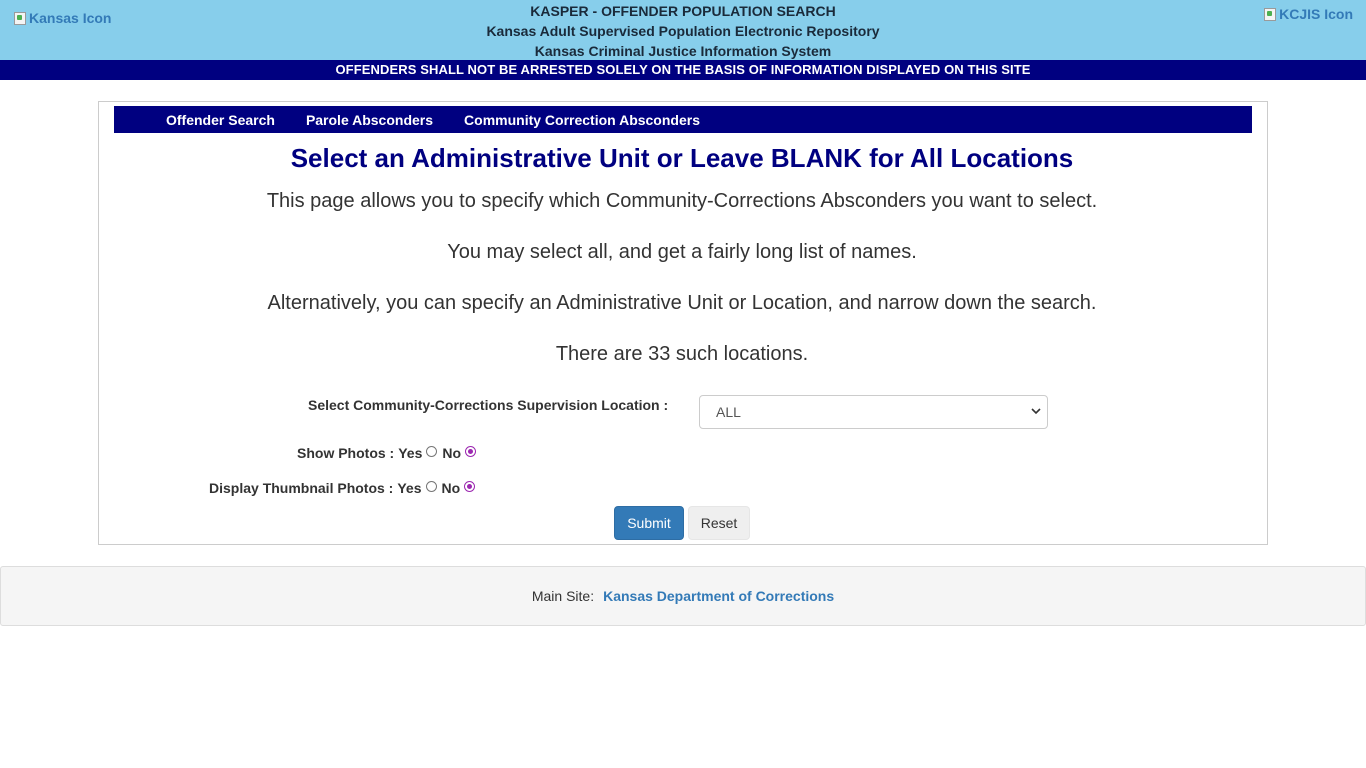 This screenshot has height=768, width=1366. What do you see at coordinates (649, 523) in the screenshot?
I see `submit-button: Submit` at bounding box center [649, 523].